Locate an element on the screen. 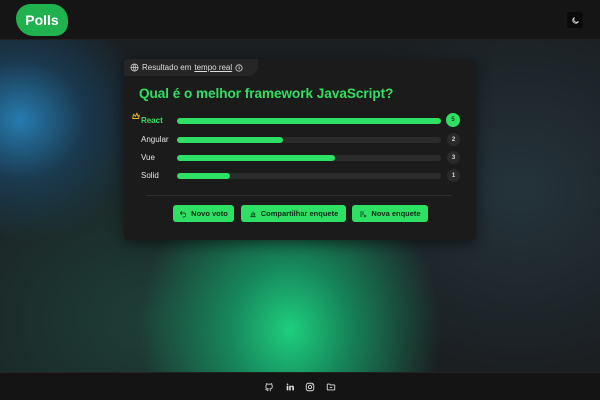  option-vote-count: 1 is located at coordinates (453, 175).